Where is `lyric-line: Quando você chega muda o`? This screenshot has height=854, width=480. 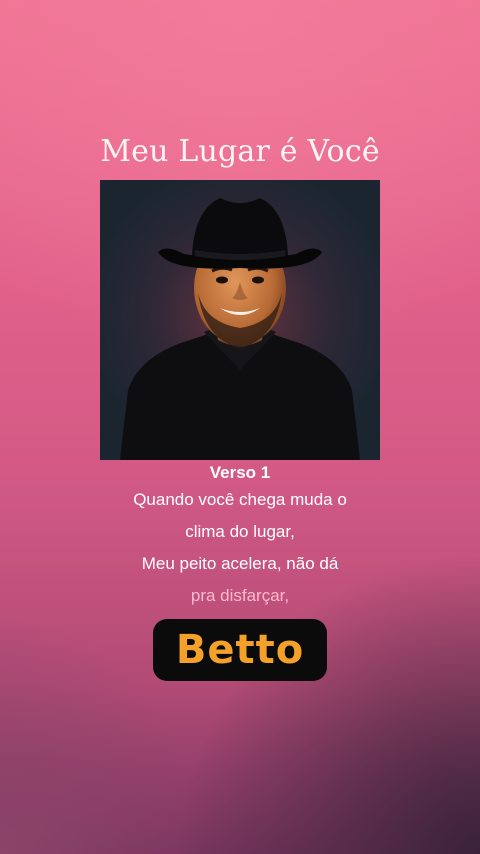 lyric-line: Quando você chega muda o is located at coordinates (240, 499).